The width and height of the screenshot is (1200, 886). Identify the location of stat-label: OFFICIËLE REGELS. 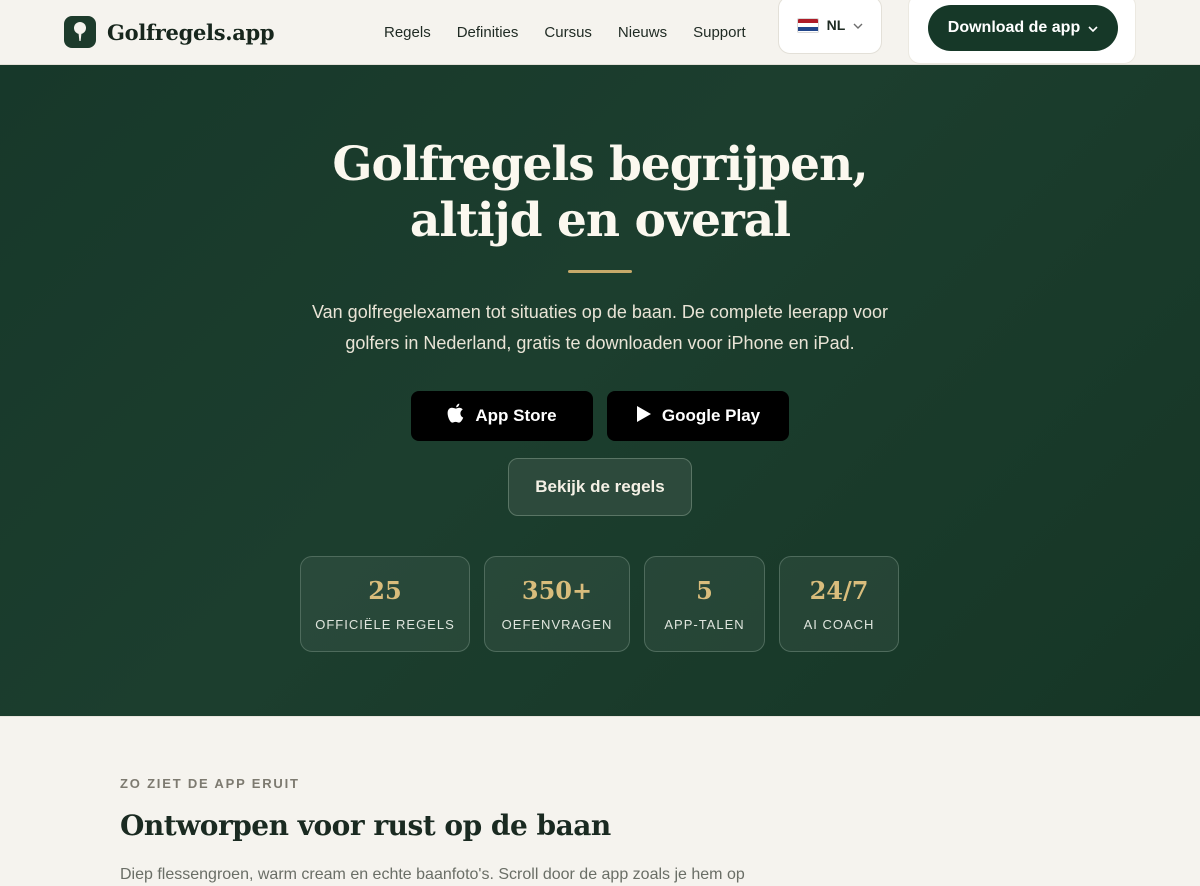
(385, 624).